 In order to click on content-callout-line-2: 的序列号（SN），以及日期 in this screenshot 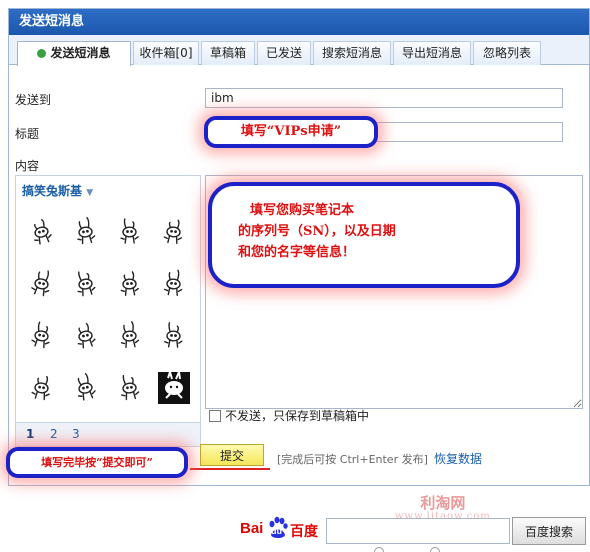, I will do `click(317, 231)`.